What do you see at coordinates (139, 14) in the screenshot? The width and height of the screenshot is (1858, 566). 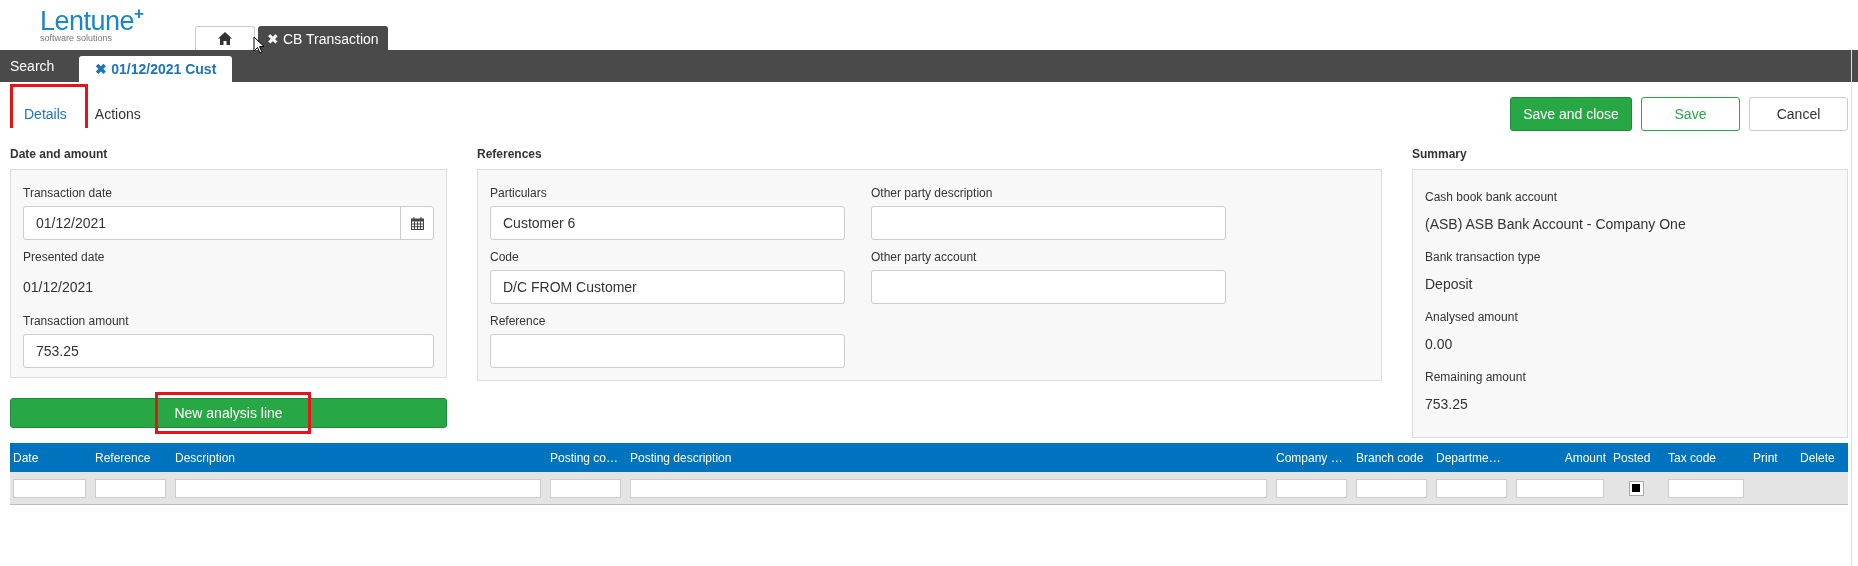 I see `logo-plus: +` at bounding box center [139, 14].